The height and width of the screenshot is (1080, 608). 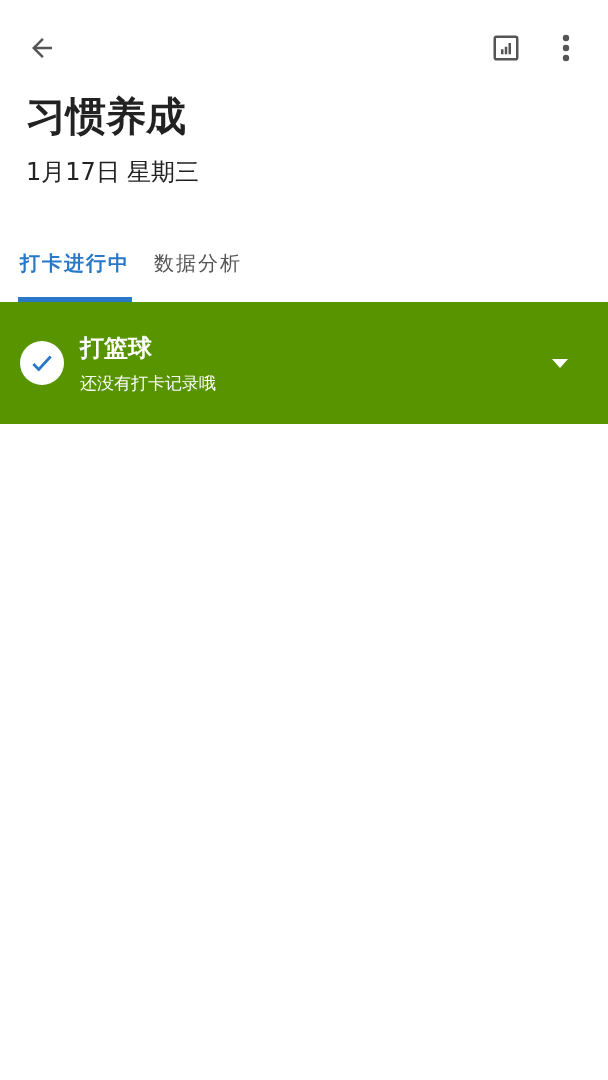 I want to click on check-circle, so click(x=42, y=363).